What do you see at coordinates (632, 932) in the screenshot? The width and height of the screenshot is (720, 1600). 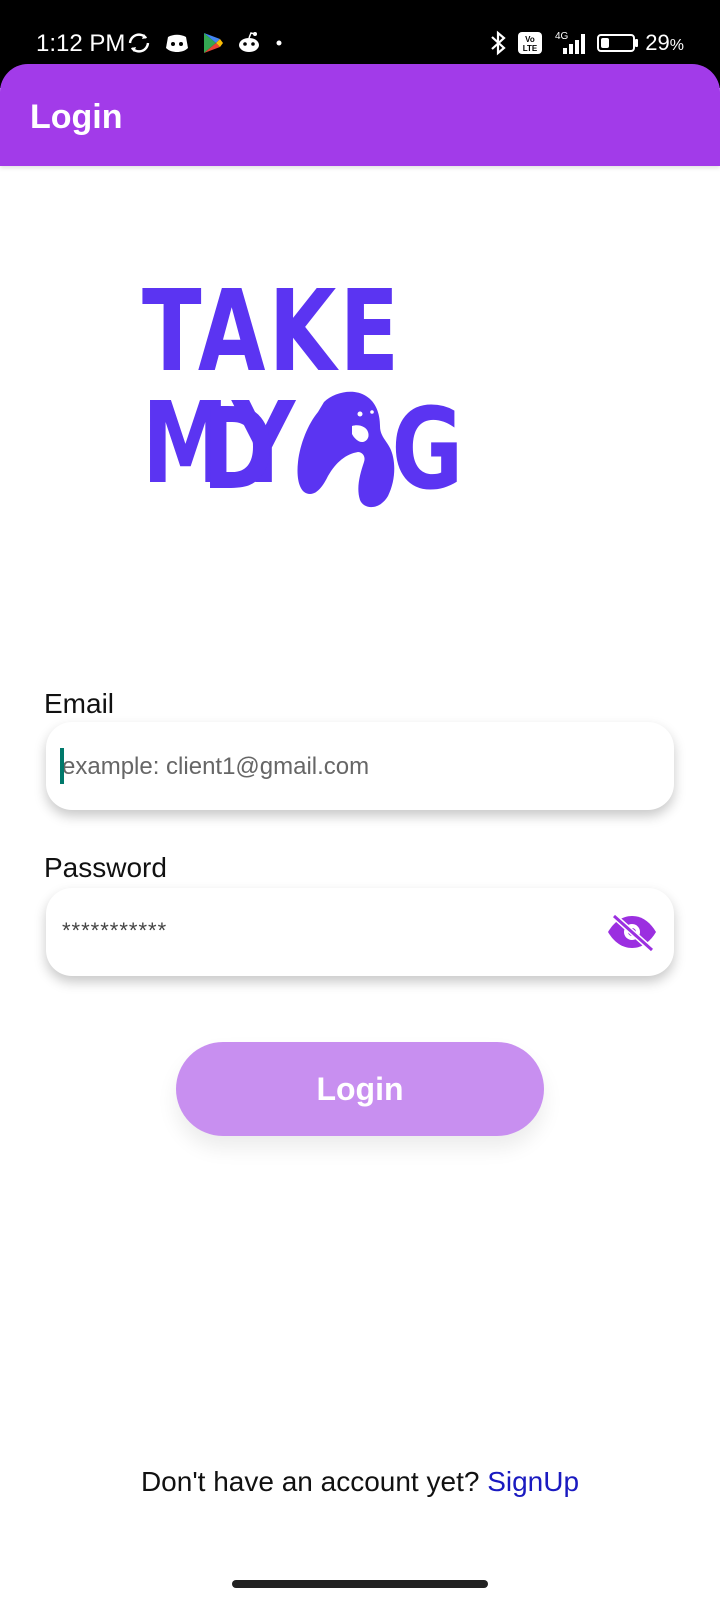 I see `eye-off-icon` at bounding box center [632, 932].